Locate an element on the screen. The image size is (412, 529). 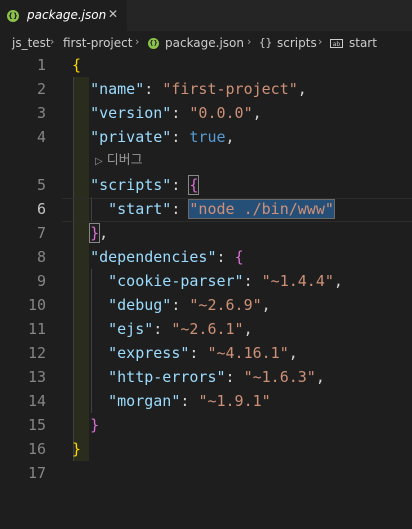
object-symbol-icon: {} is located at coordinates (266, 42).